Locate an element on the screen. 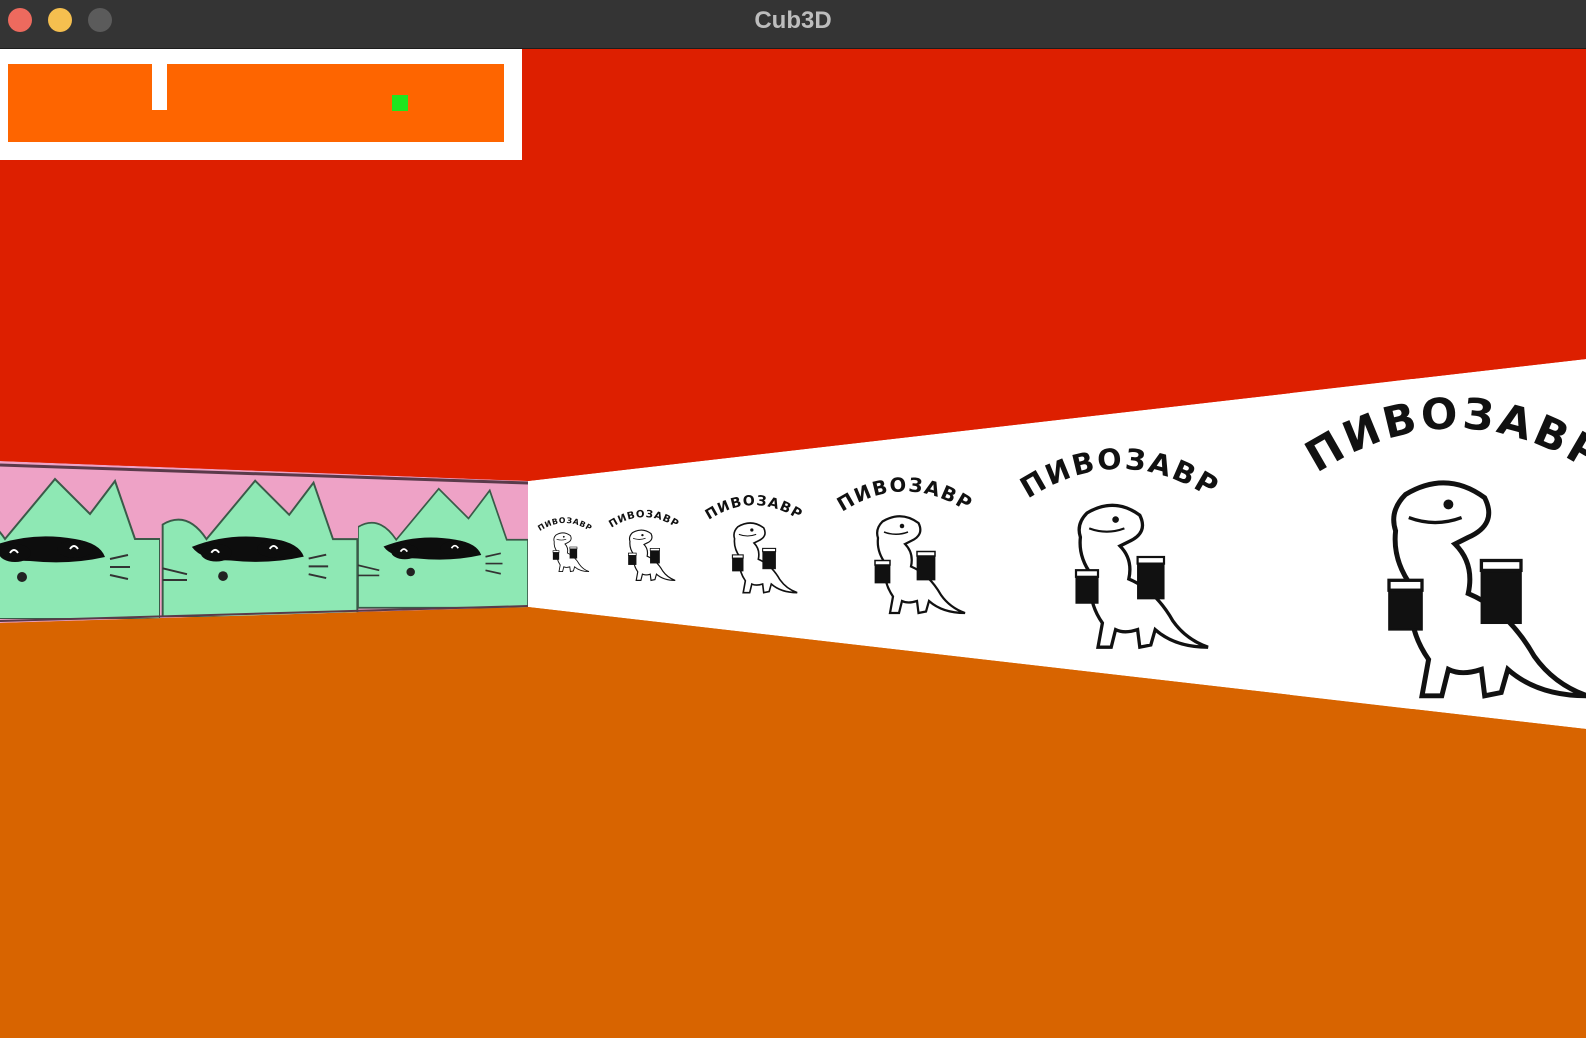  window-title: Cub3D is located at coordinates (793, 20).